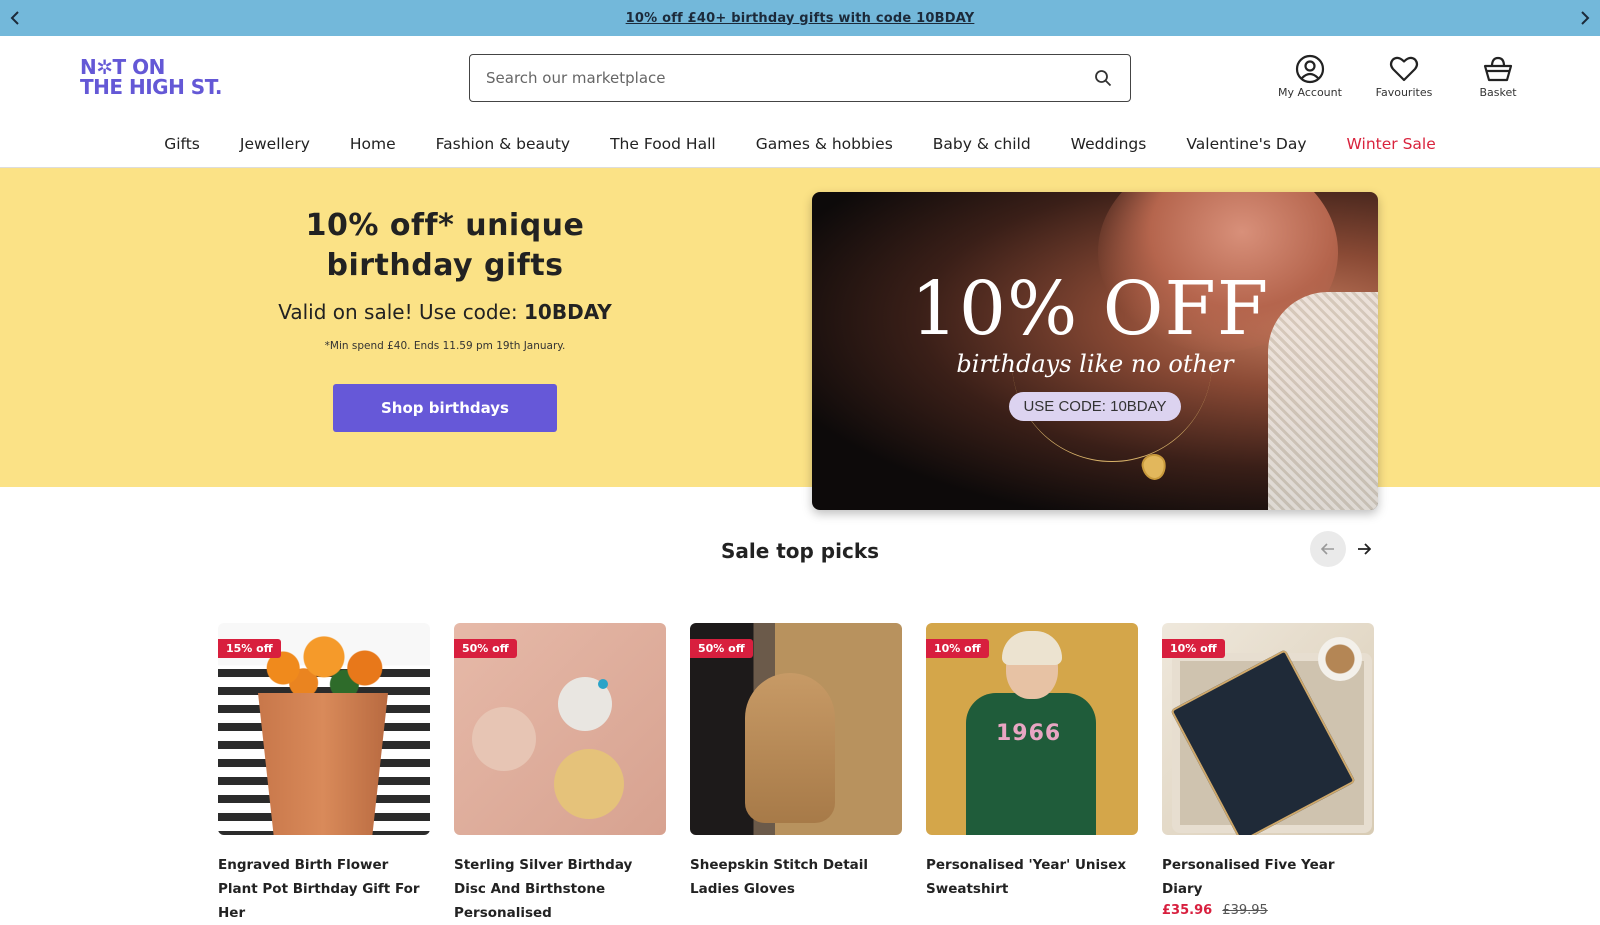 The image size is (1600, 925). Describe the element at coordinates (1404, 92) in the screenshot. I see `favourites-label: Favourites` at that location.